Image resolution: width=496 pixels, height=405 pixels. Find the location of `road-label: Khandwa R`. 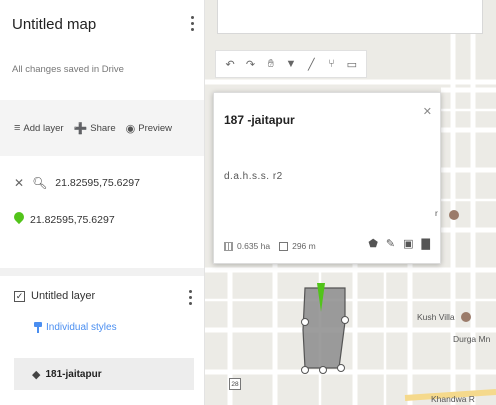

road-label: Khandwa R is located at coordinates (453, 399).